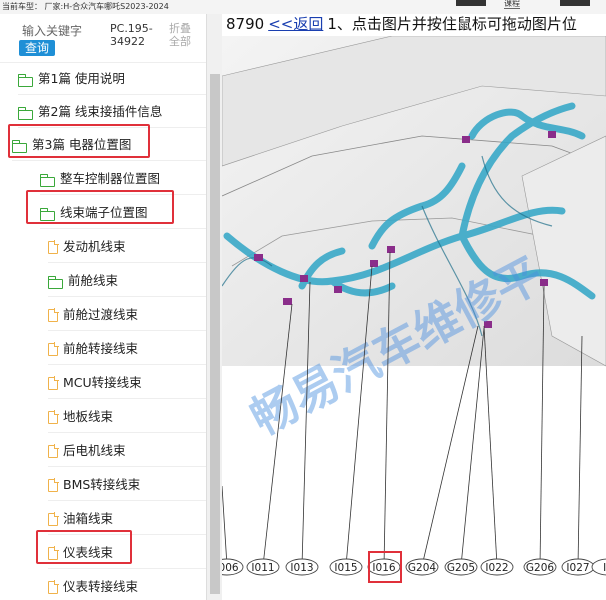 This screenshot has height=600, width=606. Describe the element at coordinates (88, 416) in the screenshot. I see `tree-item-label: 地板线束` at that location.